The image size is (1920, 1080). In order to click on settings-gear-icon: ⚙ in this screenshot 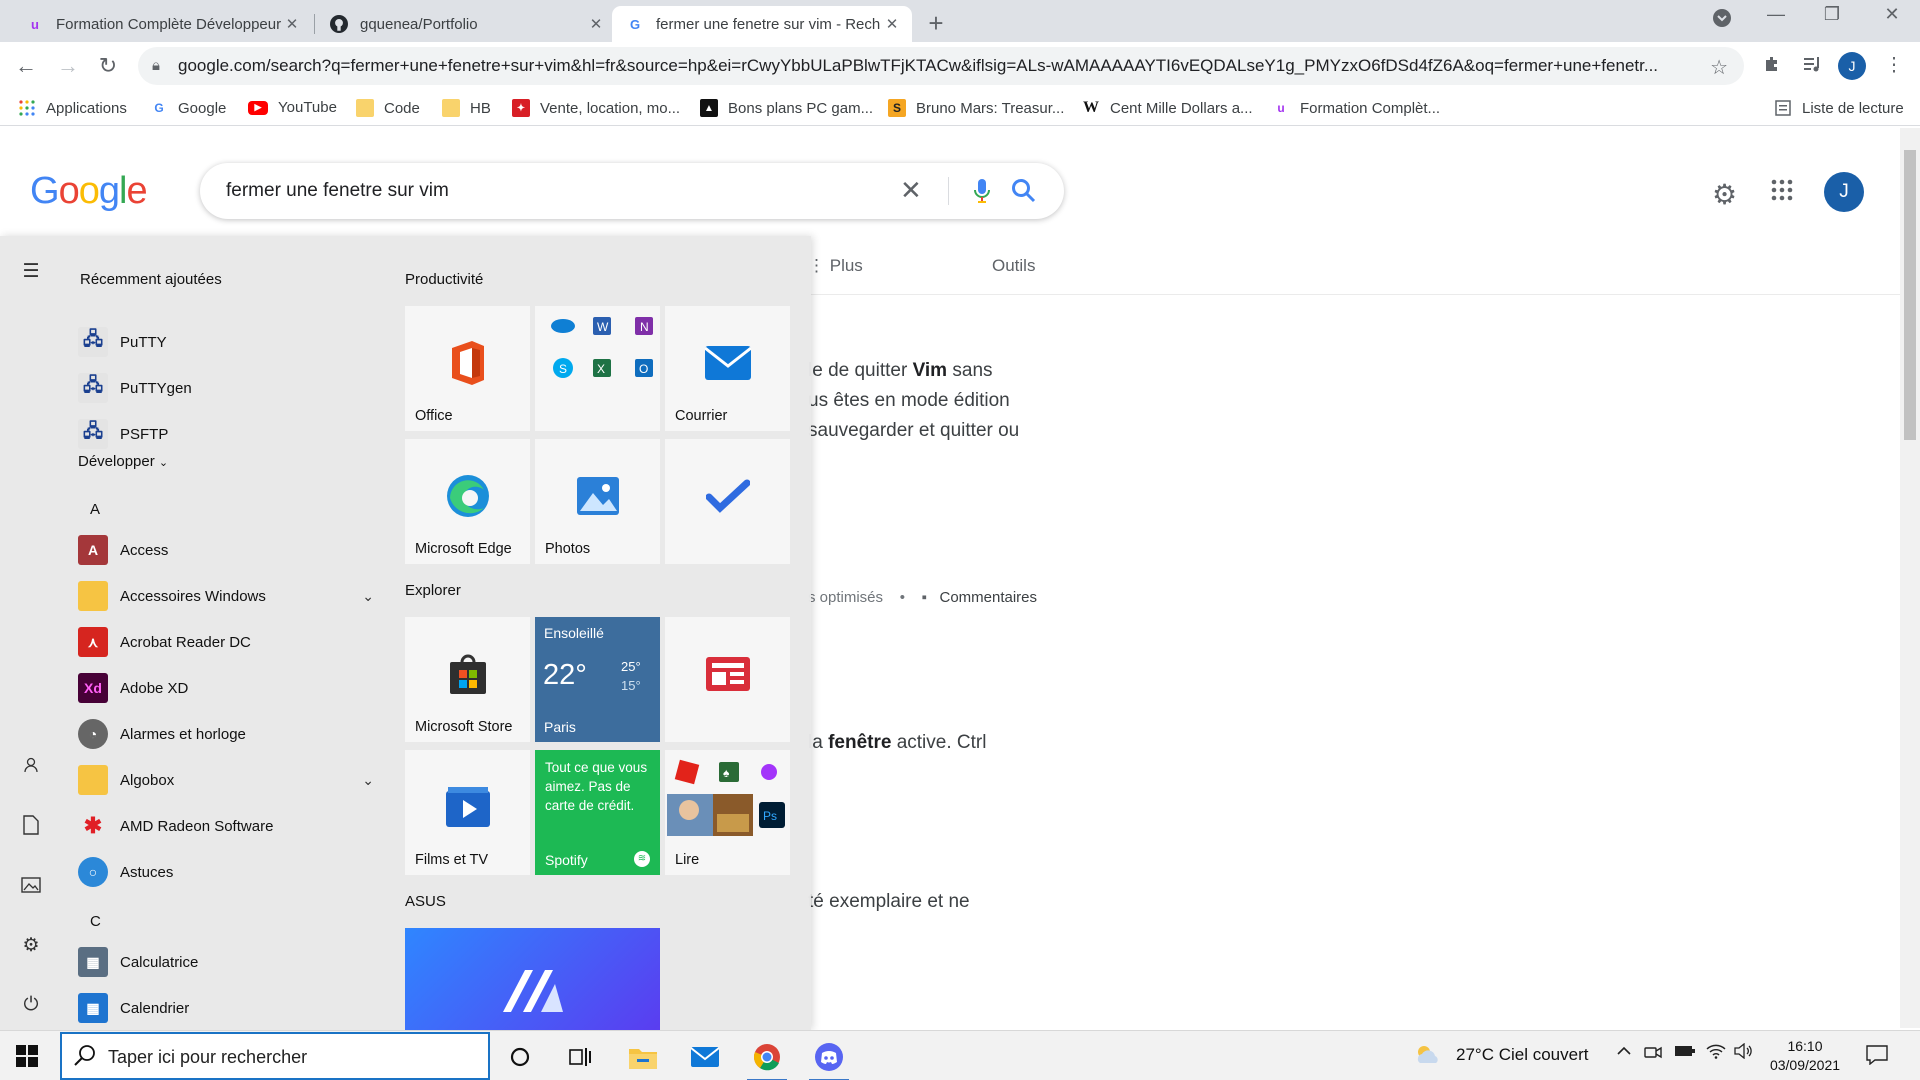, I will do `click(1724, 194)`.